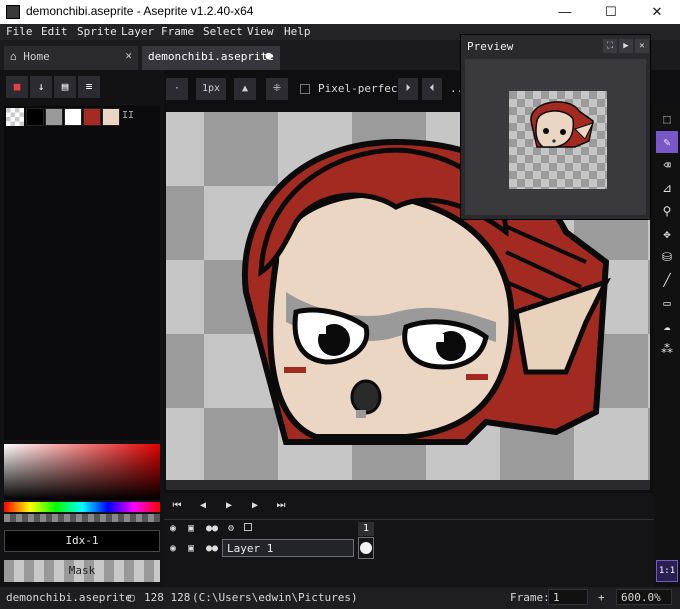 The width and height of the screenshot is (680, 609). Describe the element at coordinates (177, 89) in the screenshot. I see `brush-type-button: ·` at that location.